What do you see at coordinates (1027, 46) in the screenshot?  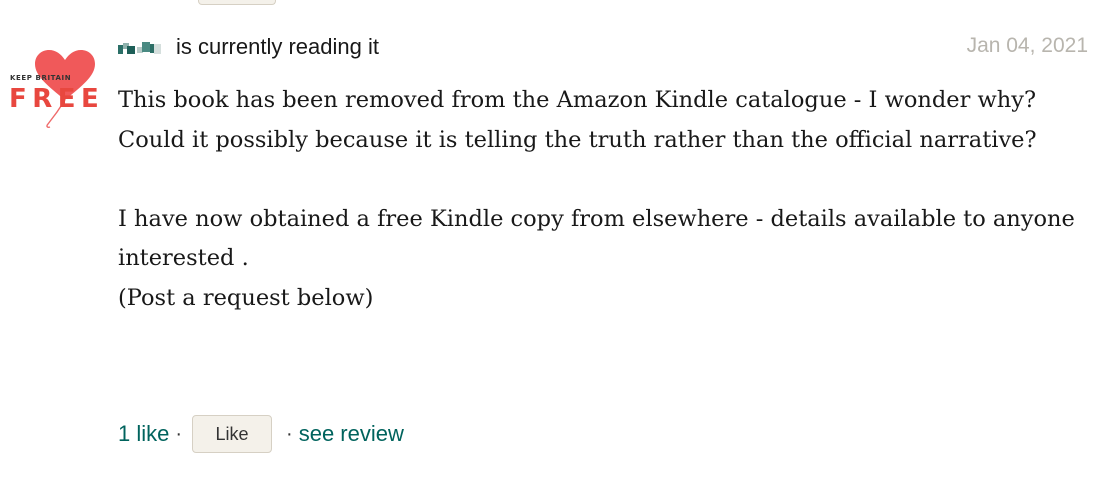 I see `post-date: Jan 04, 2021` at bounding box center [1027, 46].